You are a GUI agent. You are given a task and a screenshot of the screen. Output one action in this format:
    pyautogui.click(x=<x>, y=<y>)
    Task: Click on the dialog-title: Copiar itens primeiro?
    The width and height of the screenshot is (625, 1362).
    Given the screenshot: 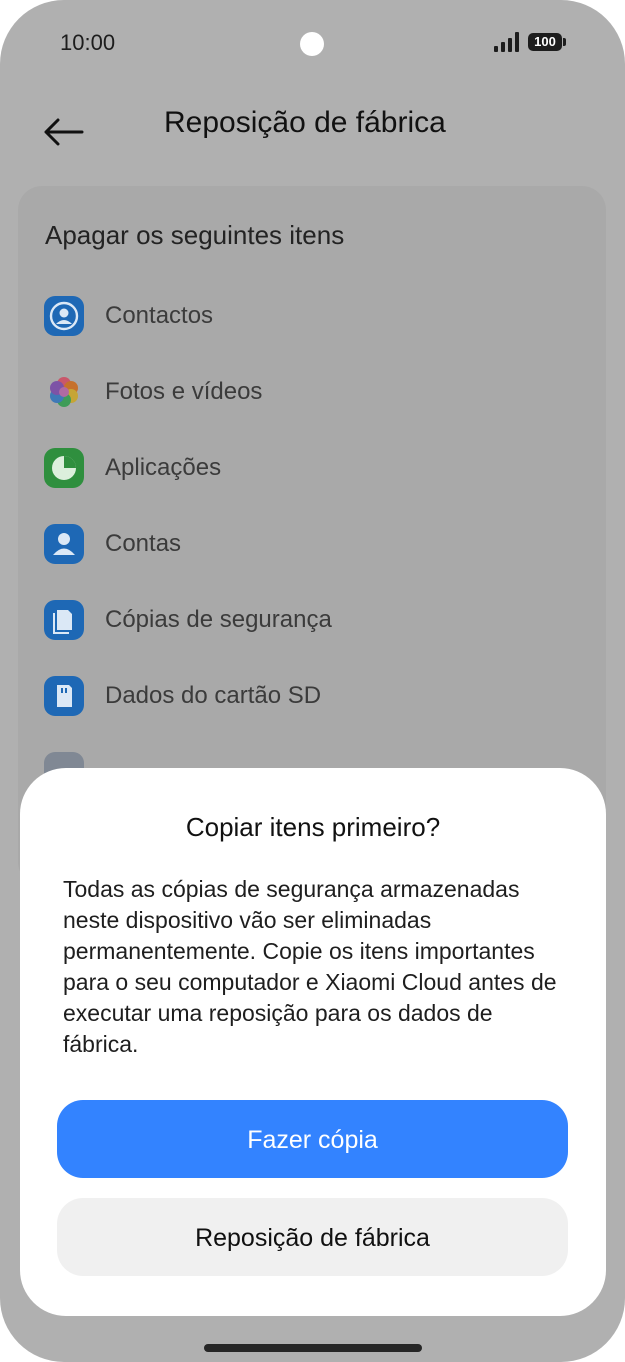 What is the action you would take?
    pyautogui.click(x=313, y=827)
    